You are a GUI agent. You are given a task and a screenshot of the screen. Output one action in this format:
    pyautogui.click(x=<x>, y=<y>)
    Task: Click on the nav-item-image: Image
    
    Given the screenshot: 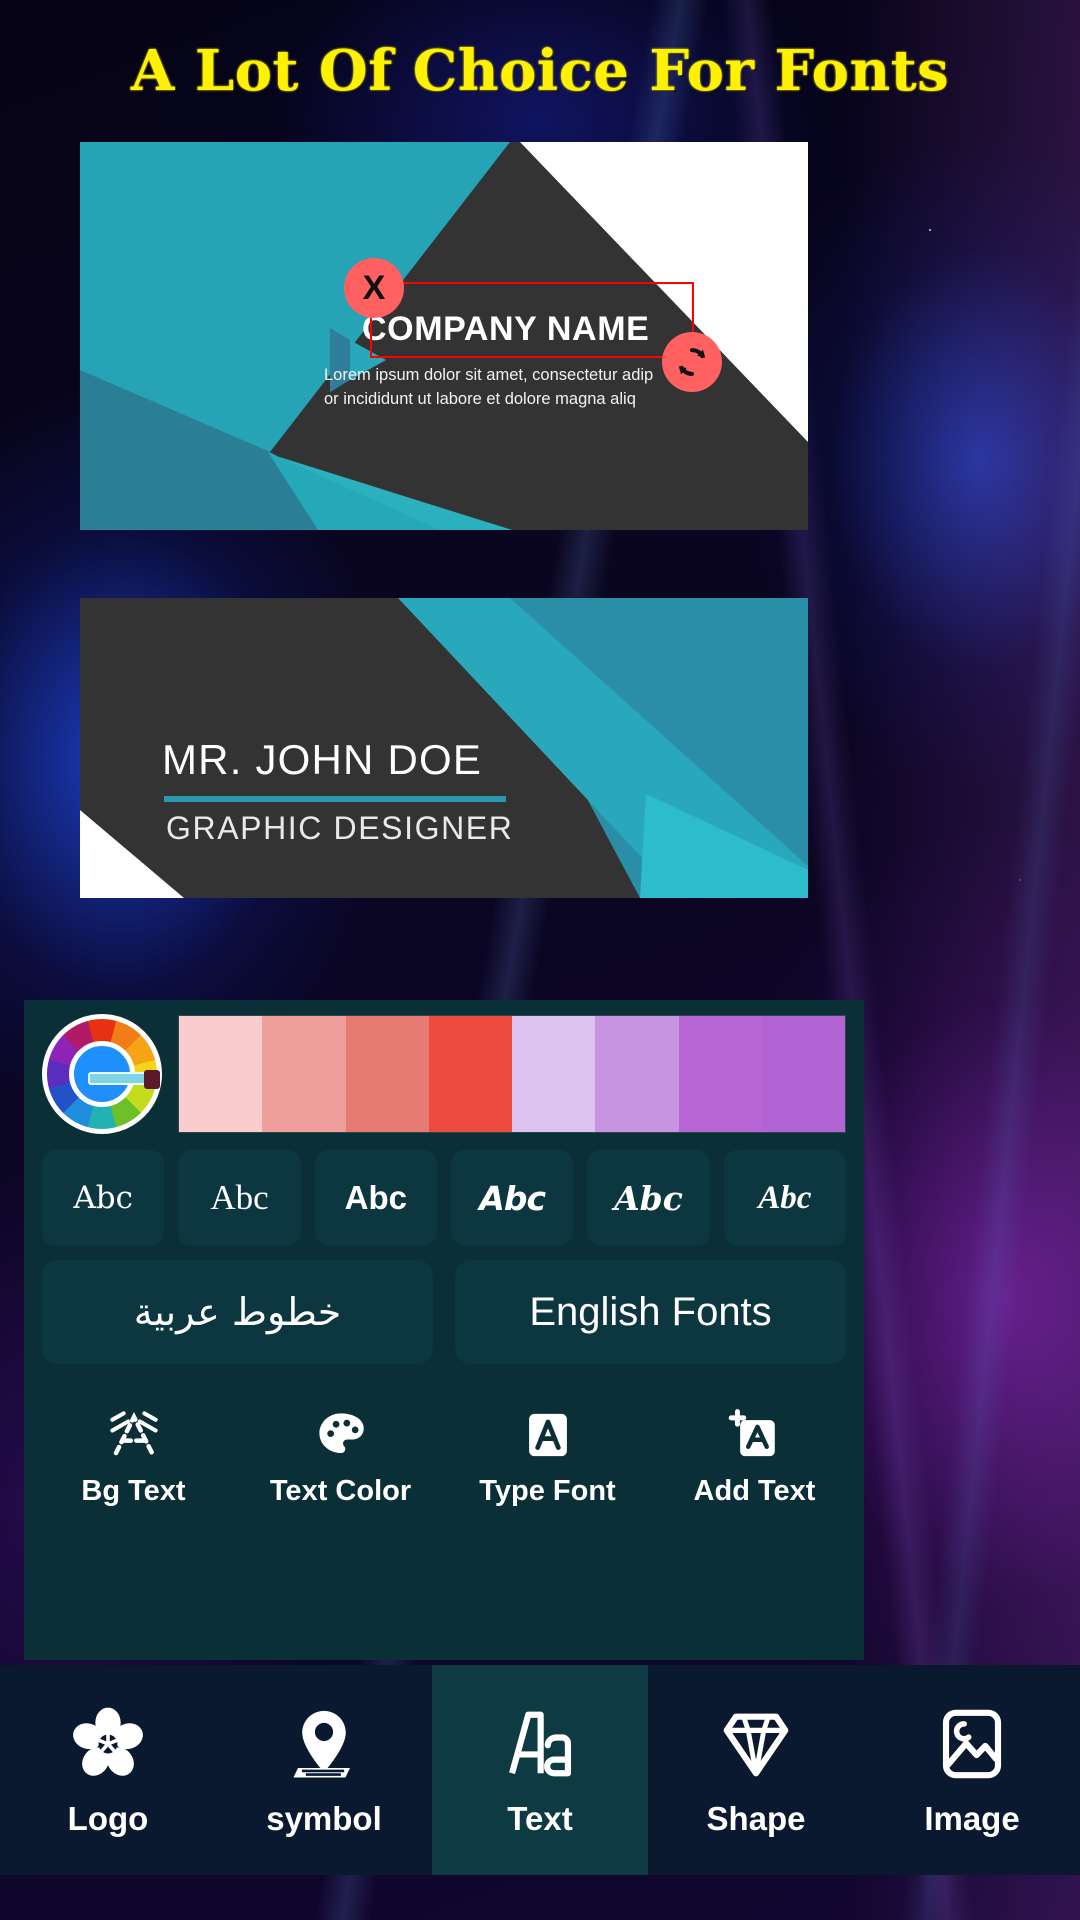 What is the action you would take?
    pyautogui.click(x=972, y=1770)
    